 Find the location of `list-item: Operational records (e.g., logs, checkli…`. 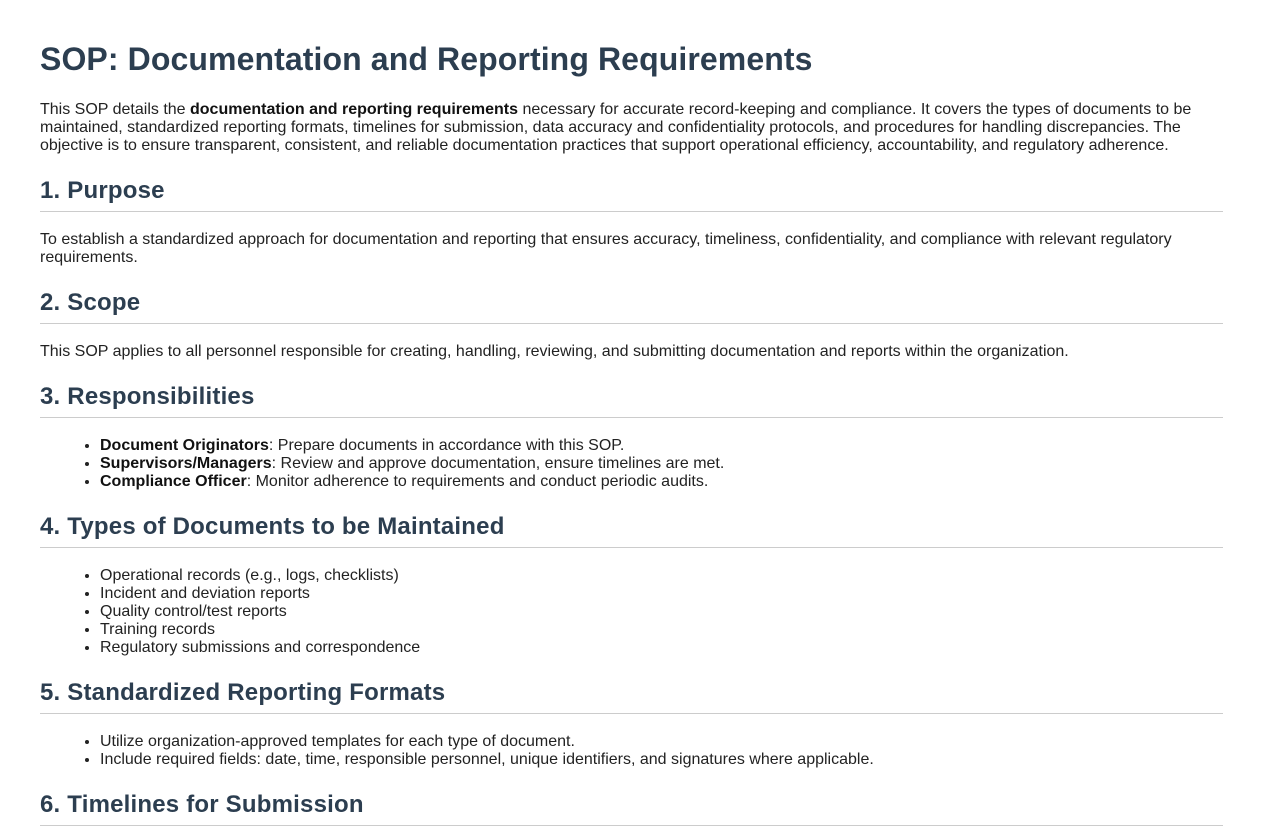

list-item: Operational records (e.g., logs, checkli… is located at coordinates (661, 576).